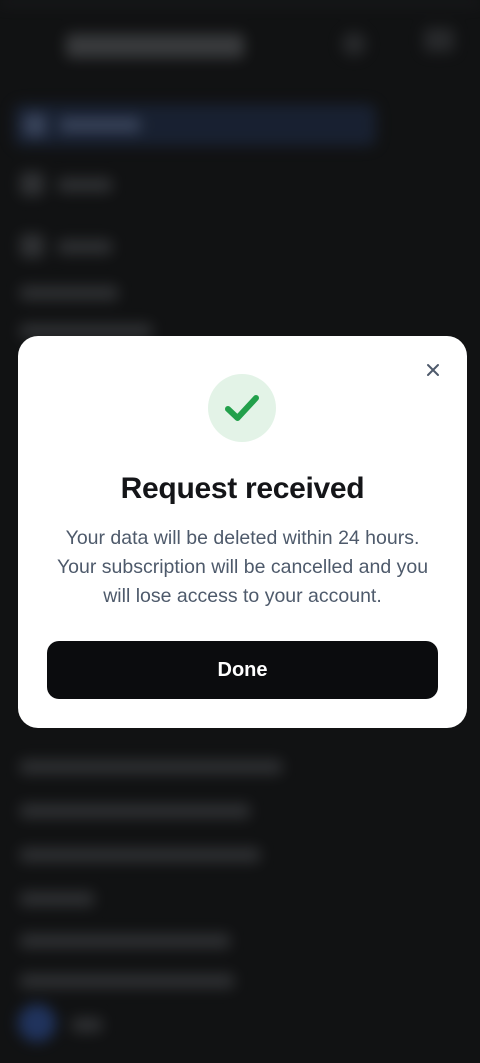  I want to click on checkmark-icon, so click(242, 408).